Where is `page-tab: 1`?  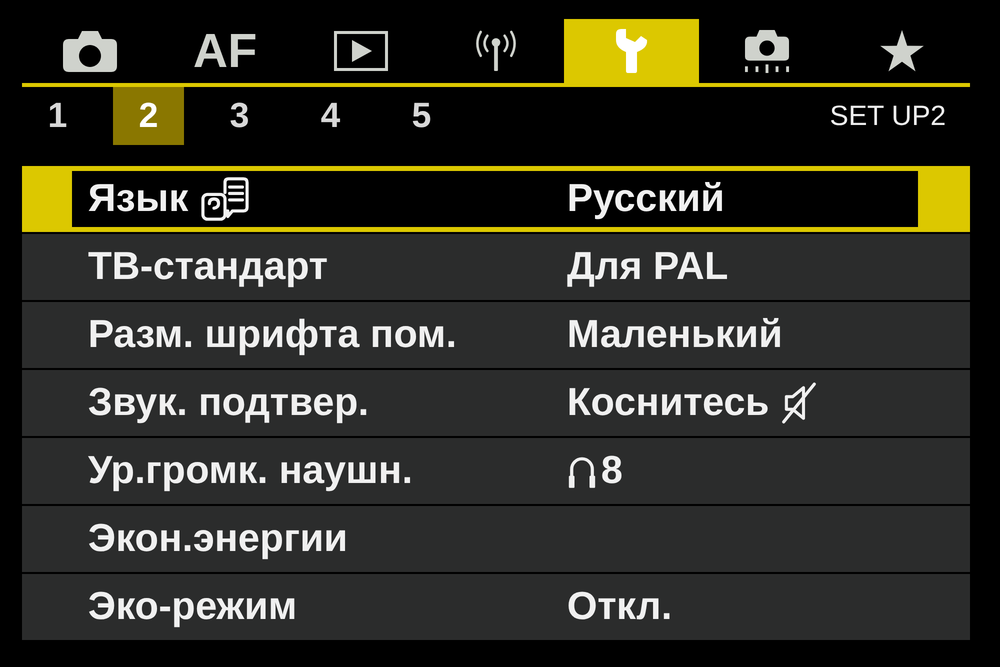 page-tab: 1 is located at coordinates (57, 116).